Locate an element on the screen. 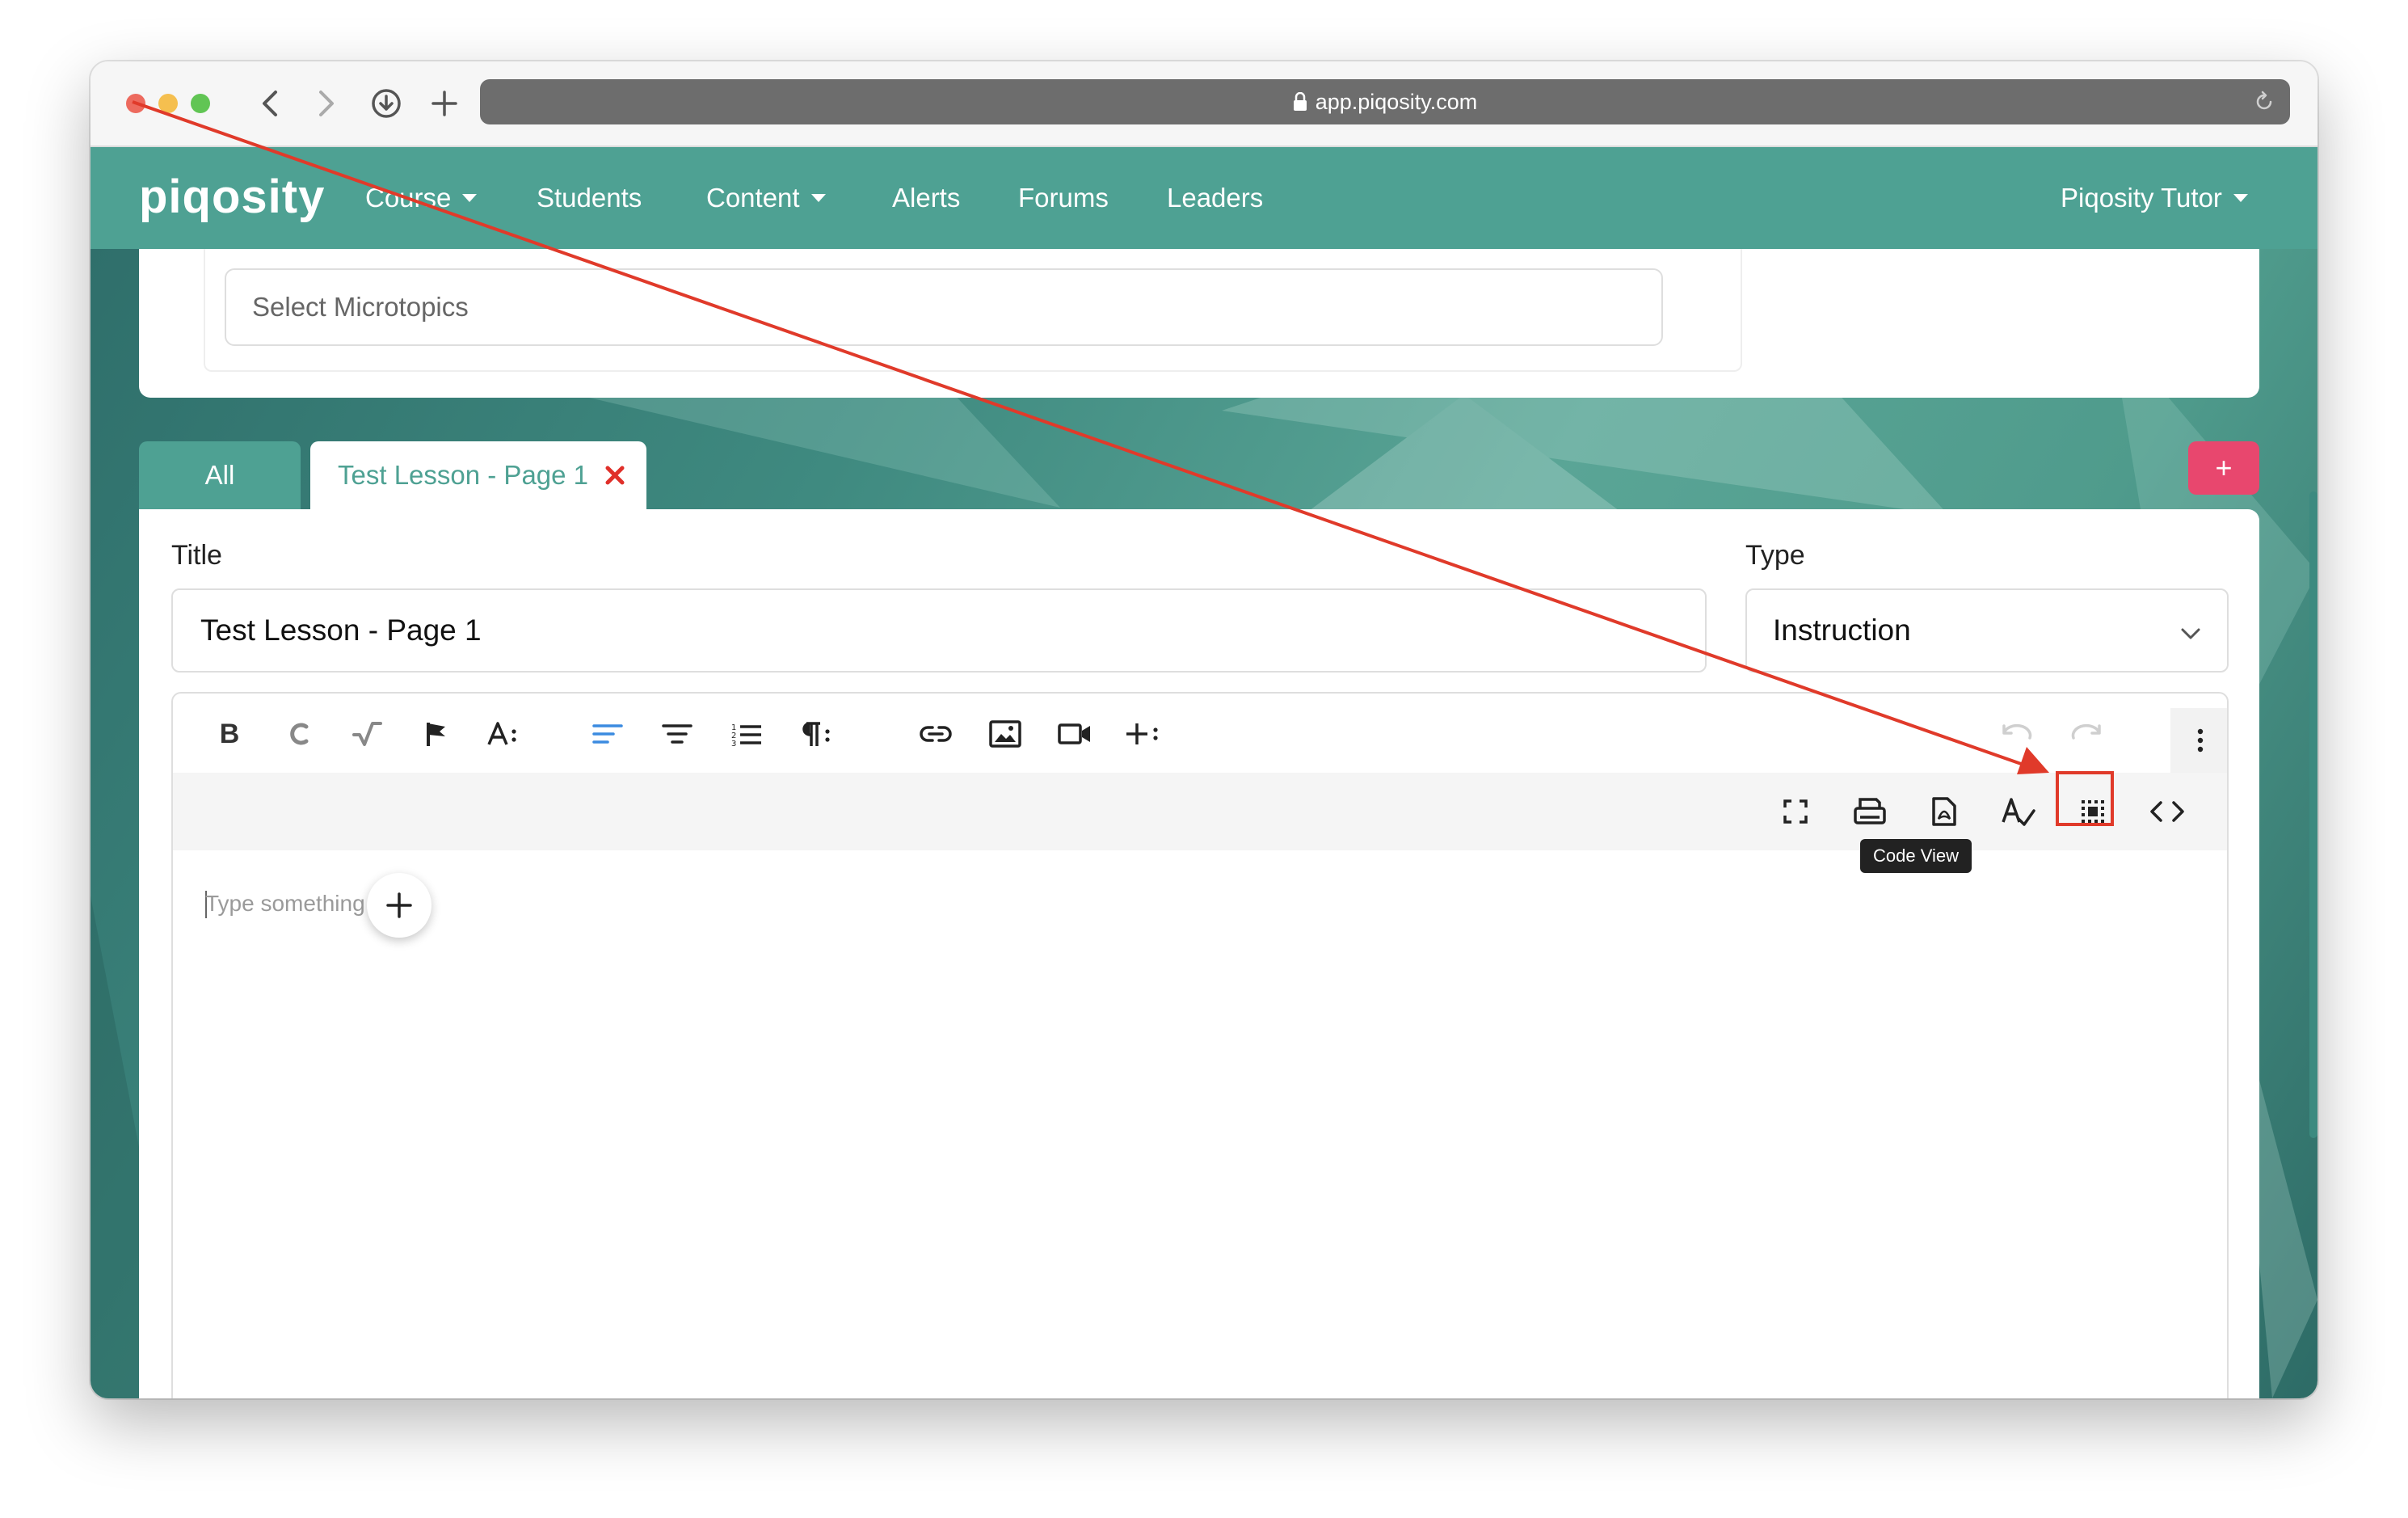 This screenshot has width=2408, height=1518. more-options-icon is located at coordinates (2198, 740).